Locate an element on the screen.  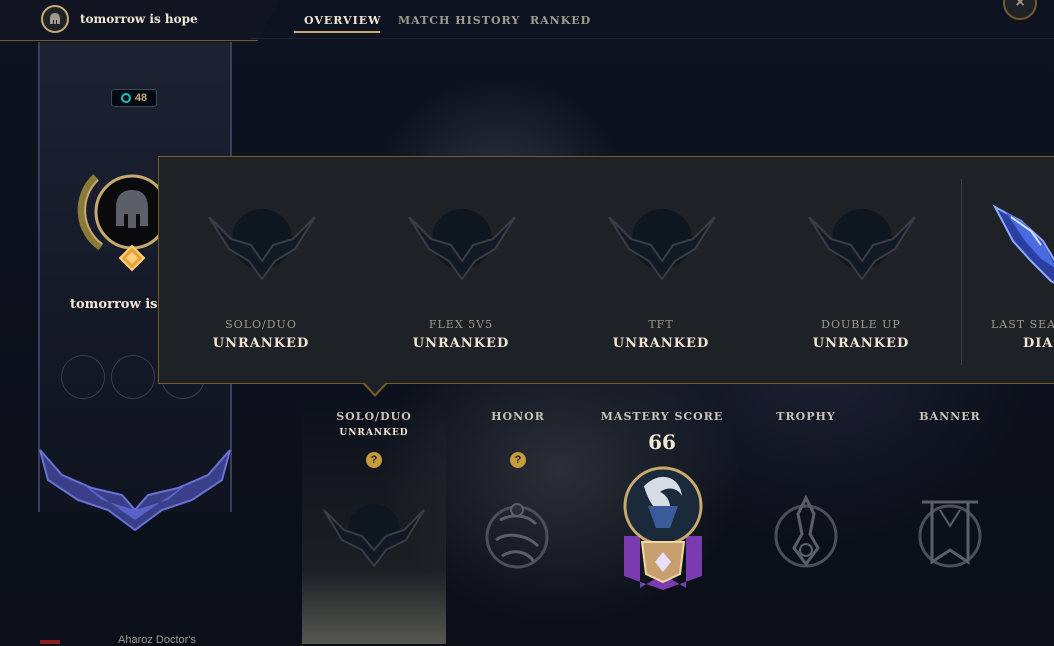
mini-avatar is located at coordinates (55, 19).